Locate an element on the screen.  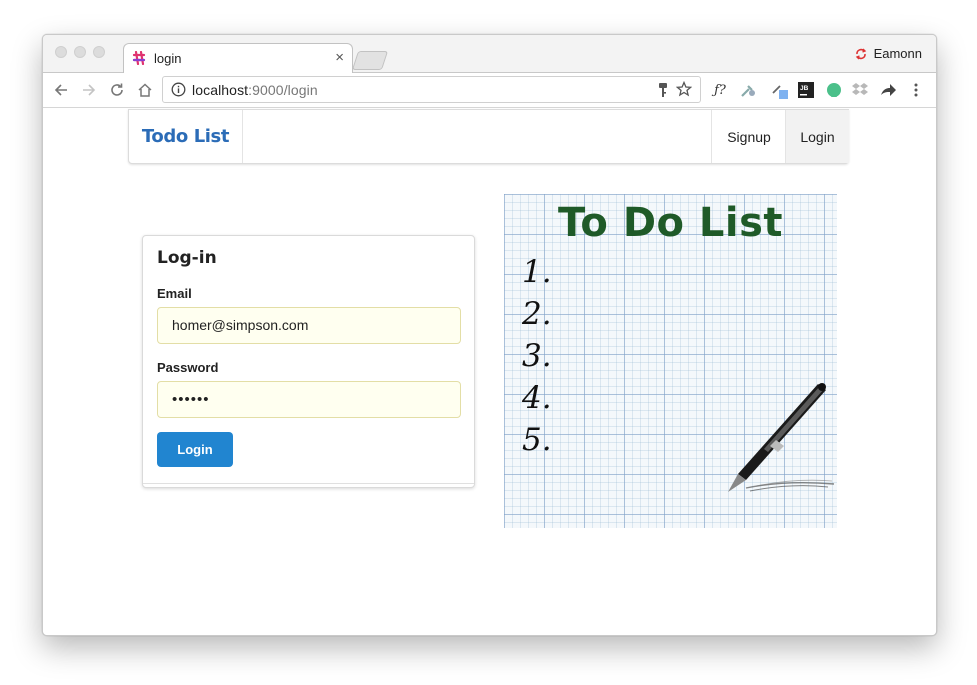
reload-button is located at coordinates (117, 90).